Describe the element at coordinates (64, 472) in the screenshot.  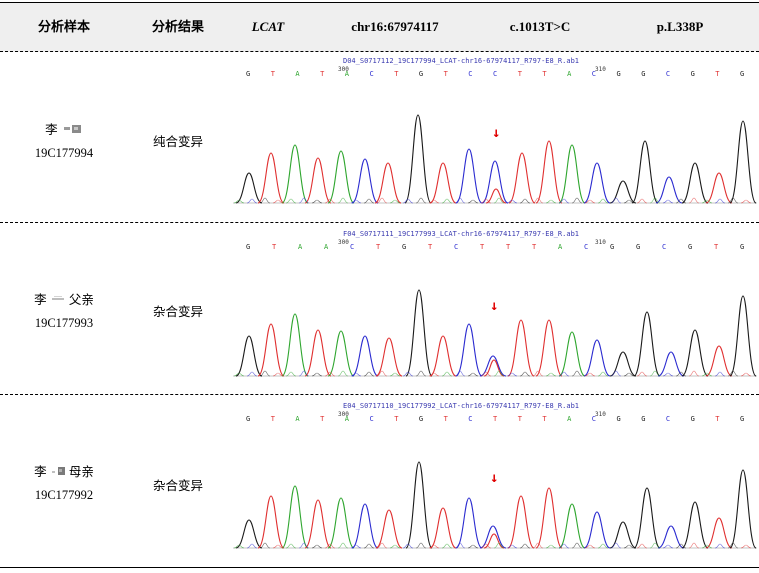
I see `sample-name: 李 母亲` at that location.